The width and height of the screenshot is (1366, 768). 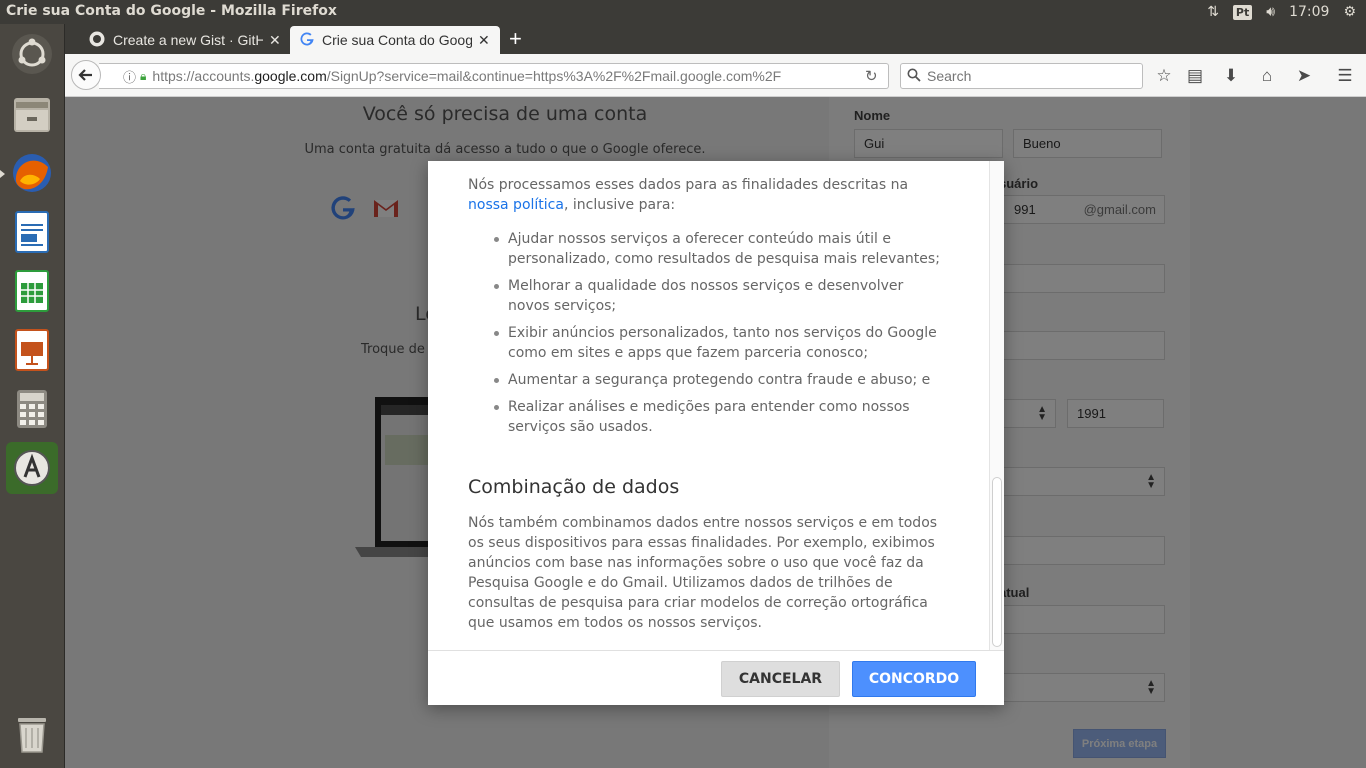 What do you see at coordinates (997, 562) in the screenshot?
I see `scrollbar-thumb` at bounding box center [997, 562].